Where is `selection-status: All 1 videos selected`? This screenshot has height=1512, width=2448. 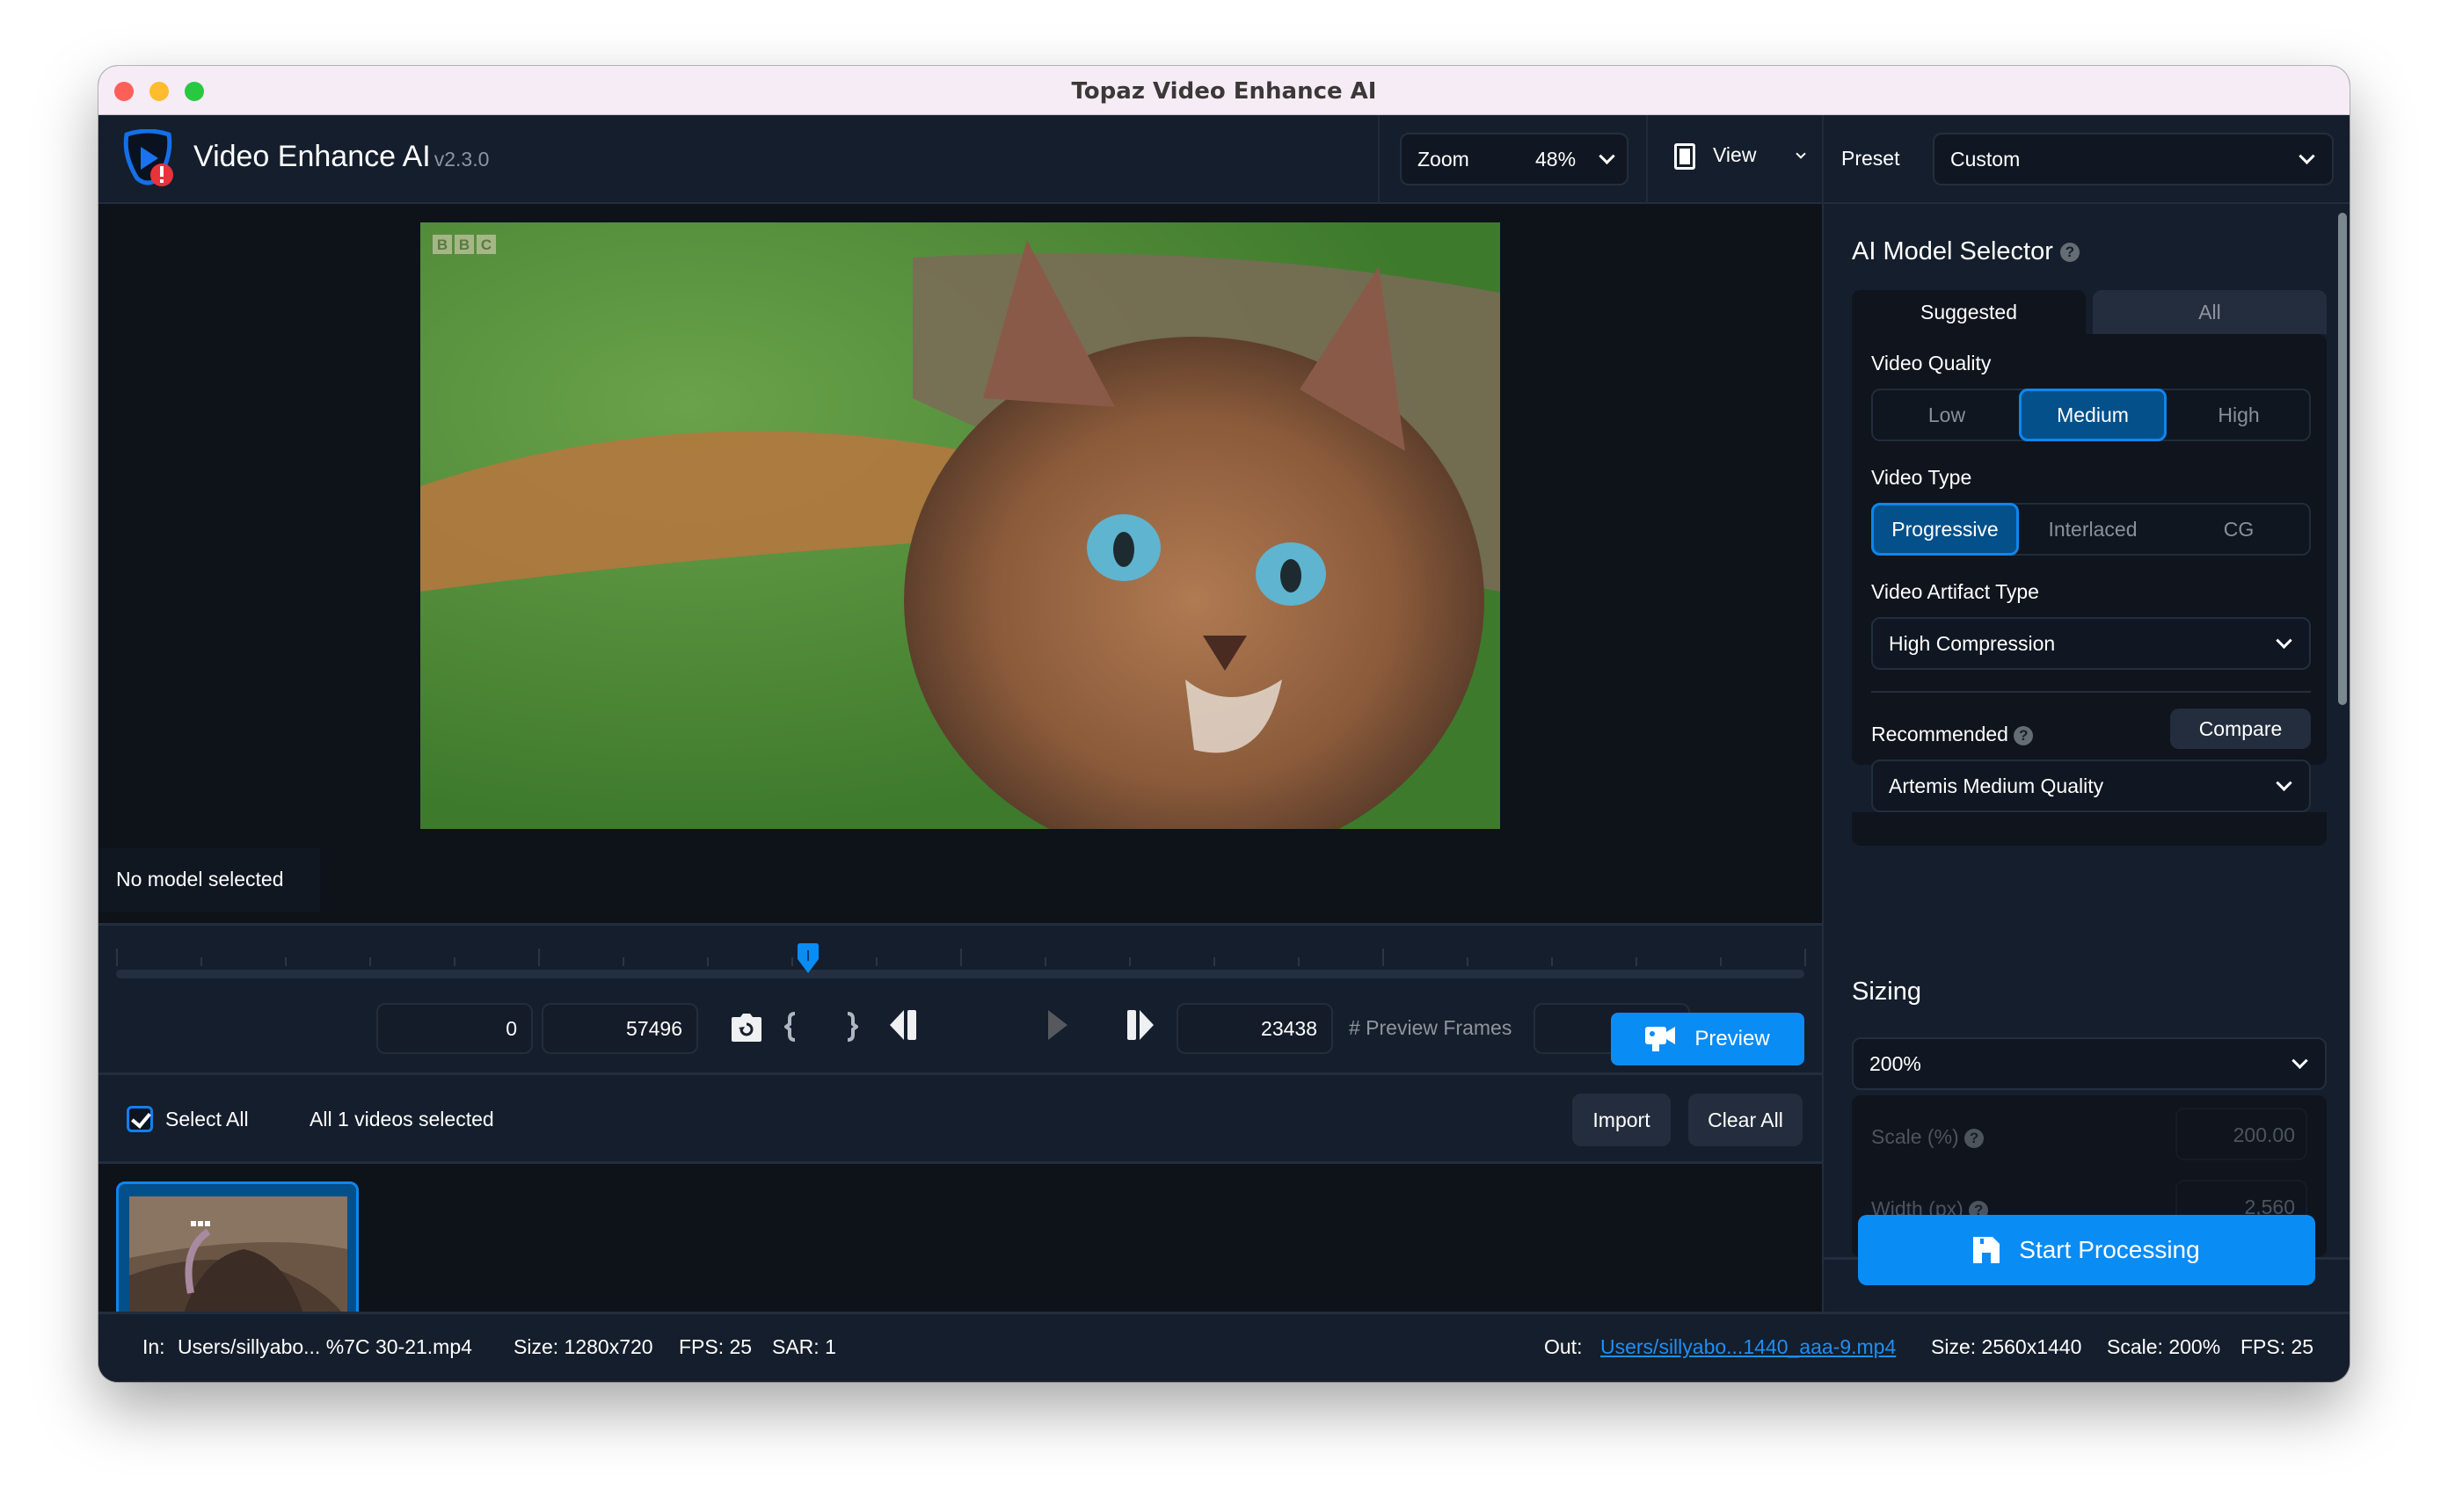 selection-status: All 1 videos selected is located at coordinates (402, 1119).